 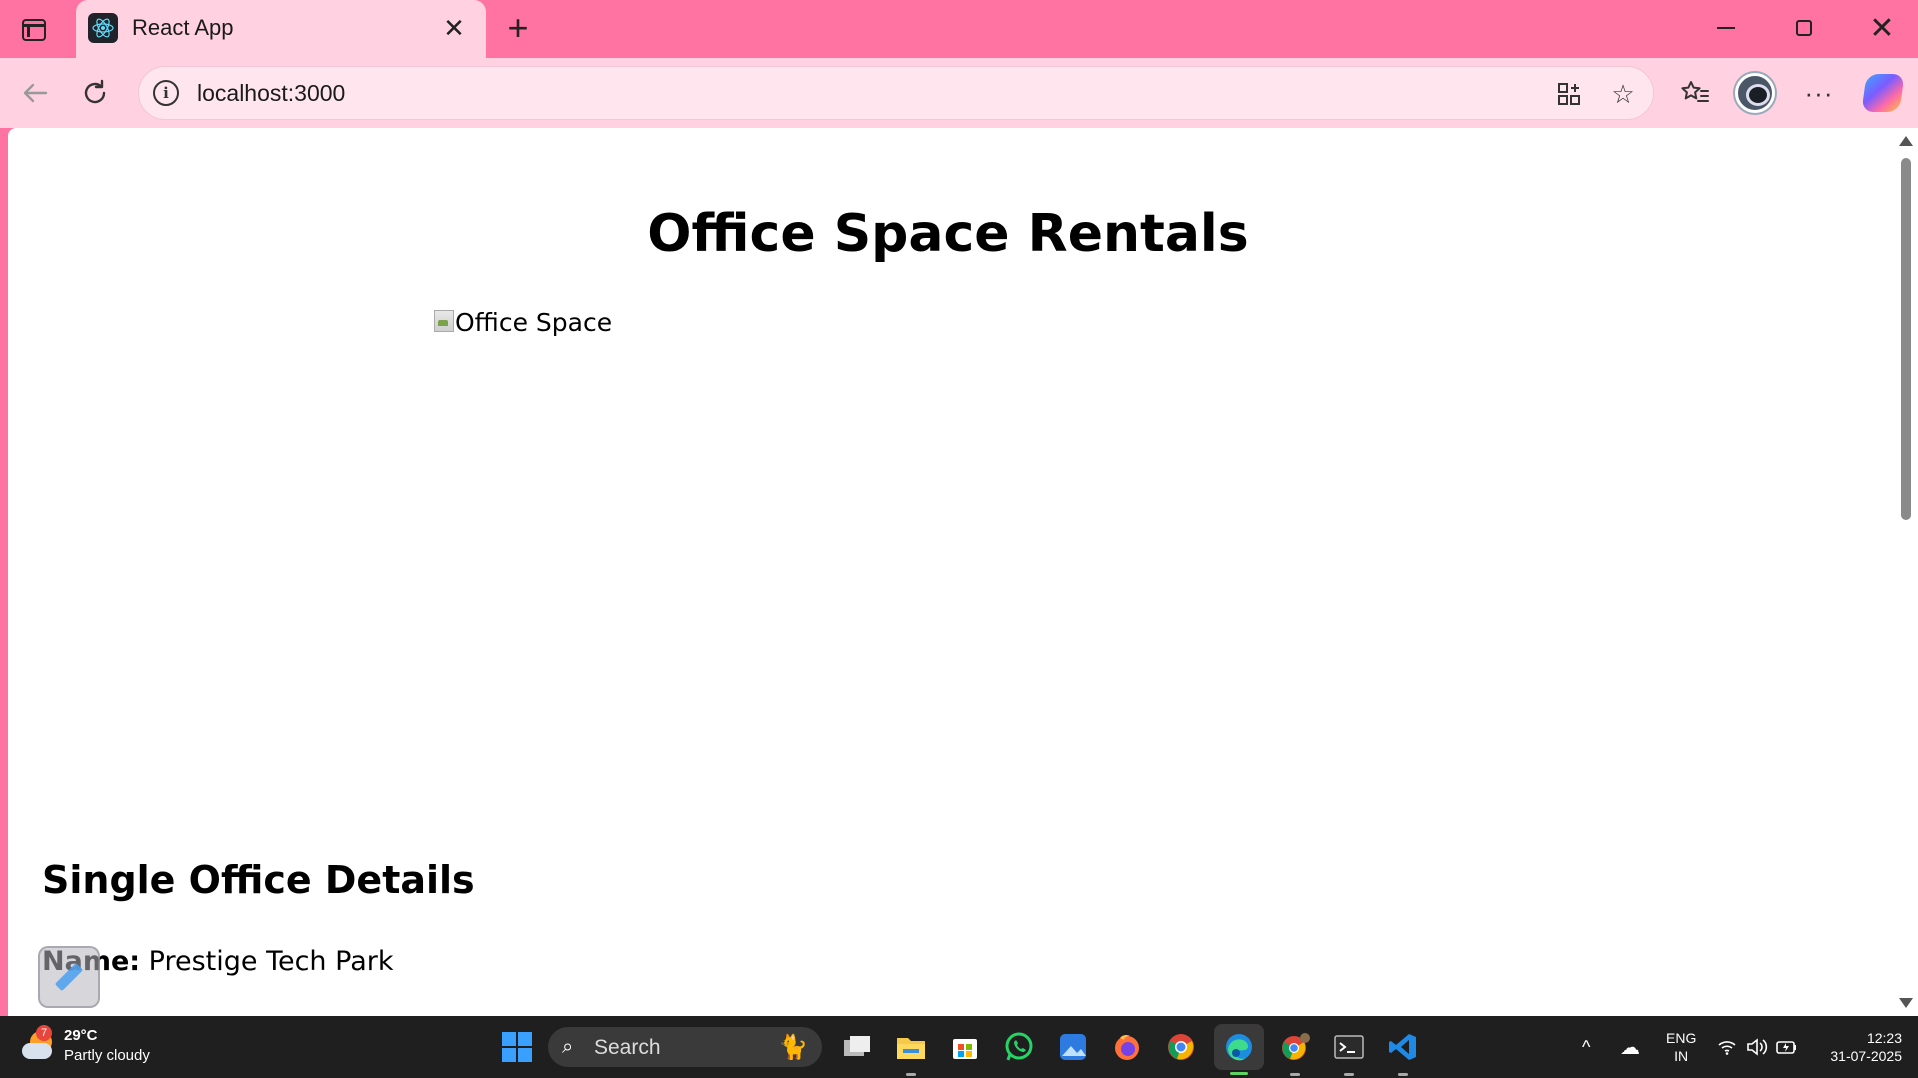 I want to click on arrow-left-icon, so click(x=35, y=93).